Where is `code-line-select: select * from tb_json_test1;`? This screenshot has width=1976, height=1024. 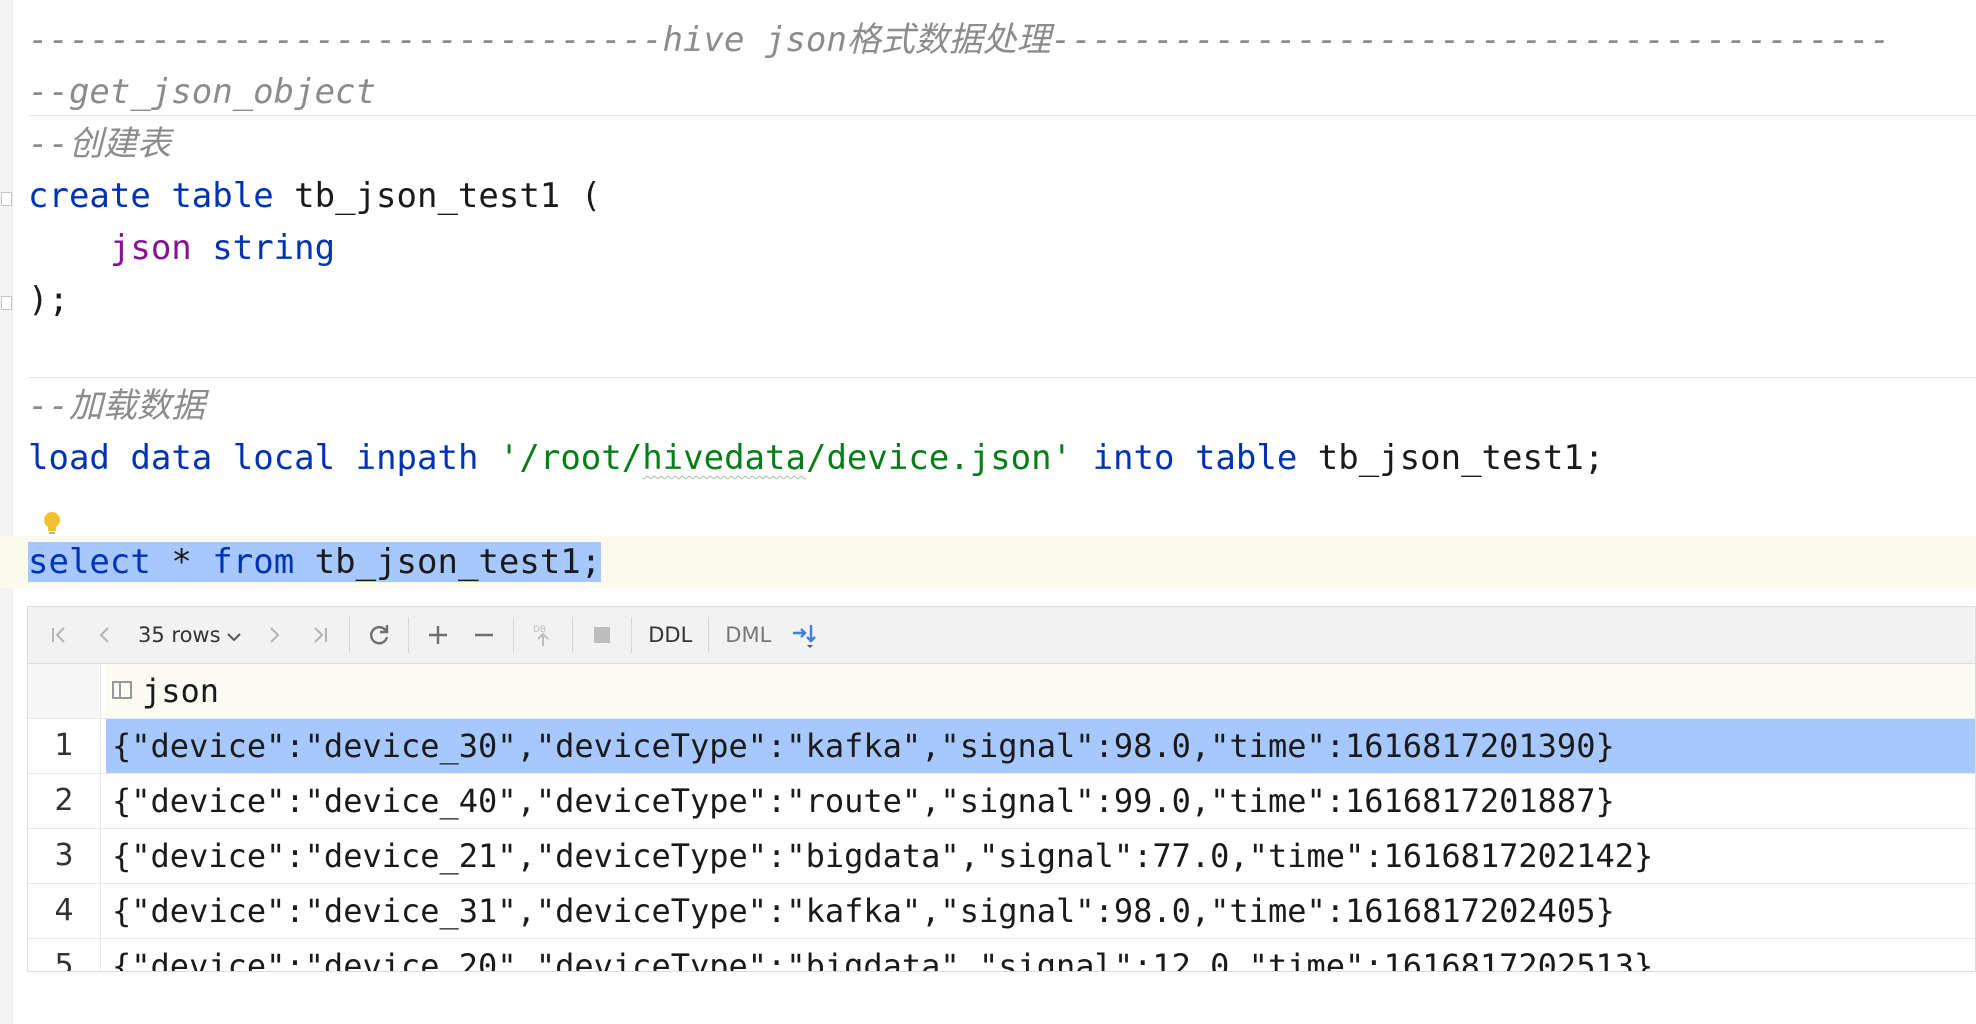 code-line-select: select * from tb_json_test1; is located at coordinates (315, 562).